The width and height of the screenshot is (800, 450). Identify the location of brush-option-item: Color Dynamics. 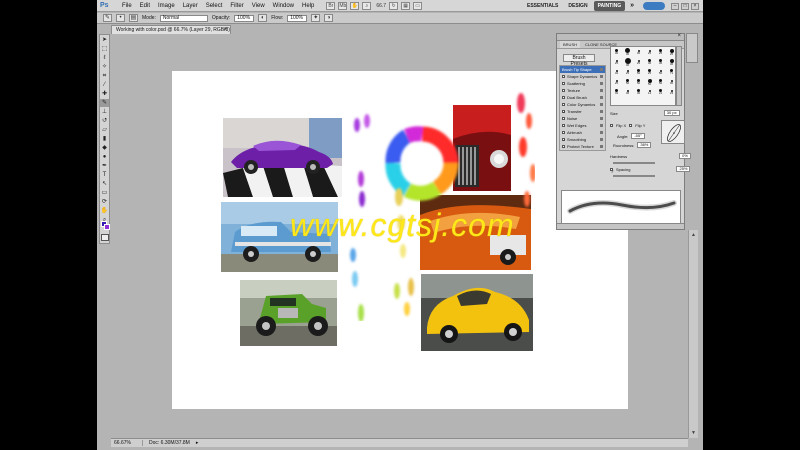
(582, 104).